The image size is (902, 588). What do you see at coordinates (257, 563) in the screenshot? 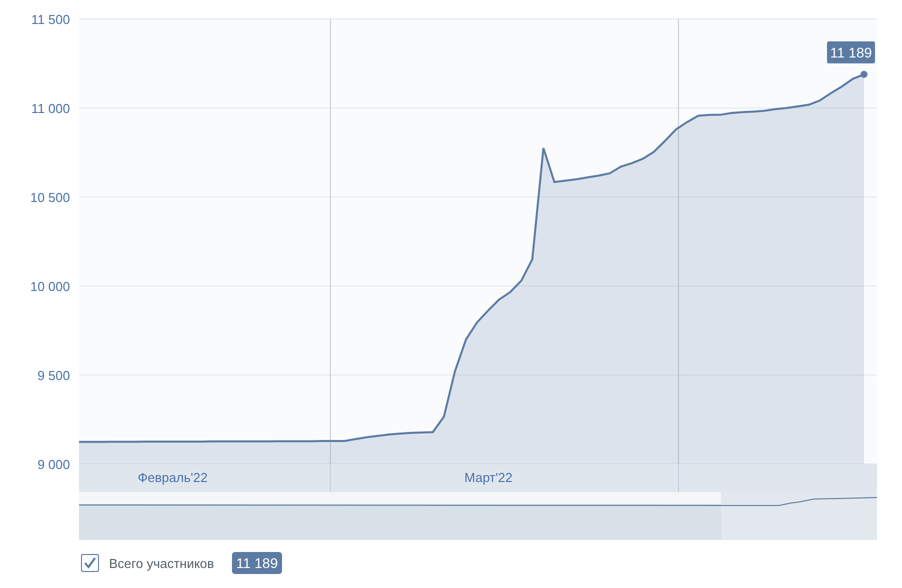
I see `legend-value: 11 189` at bounding box center [257, 563].